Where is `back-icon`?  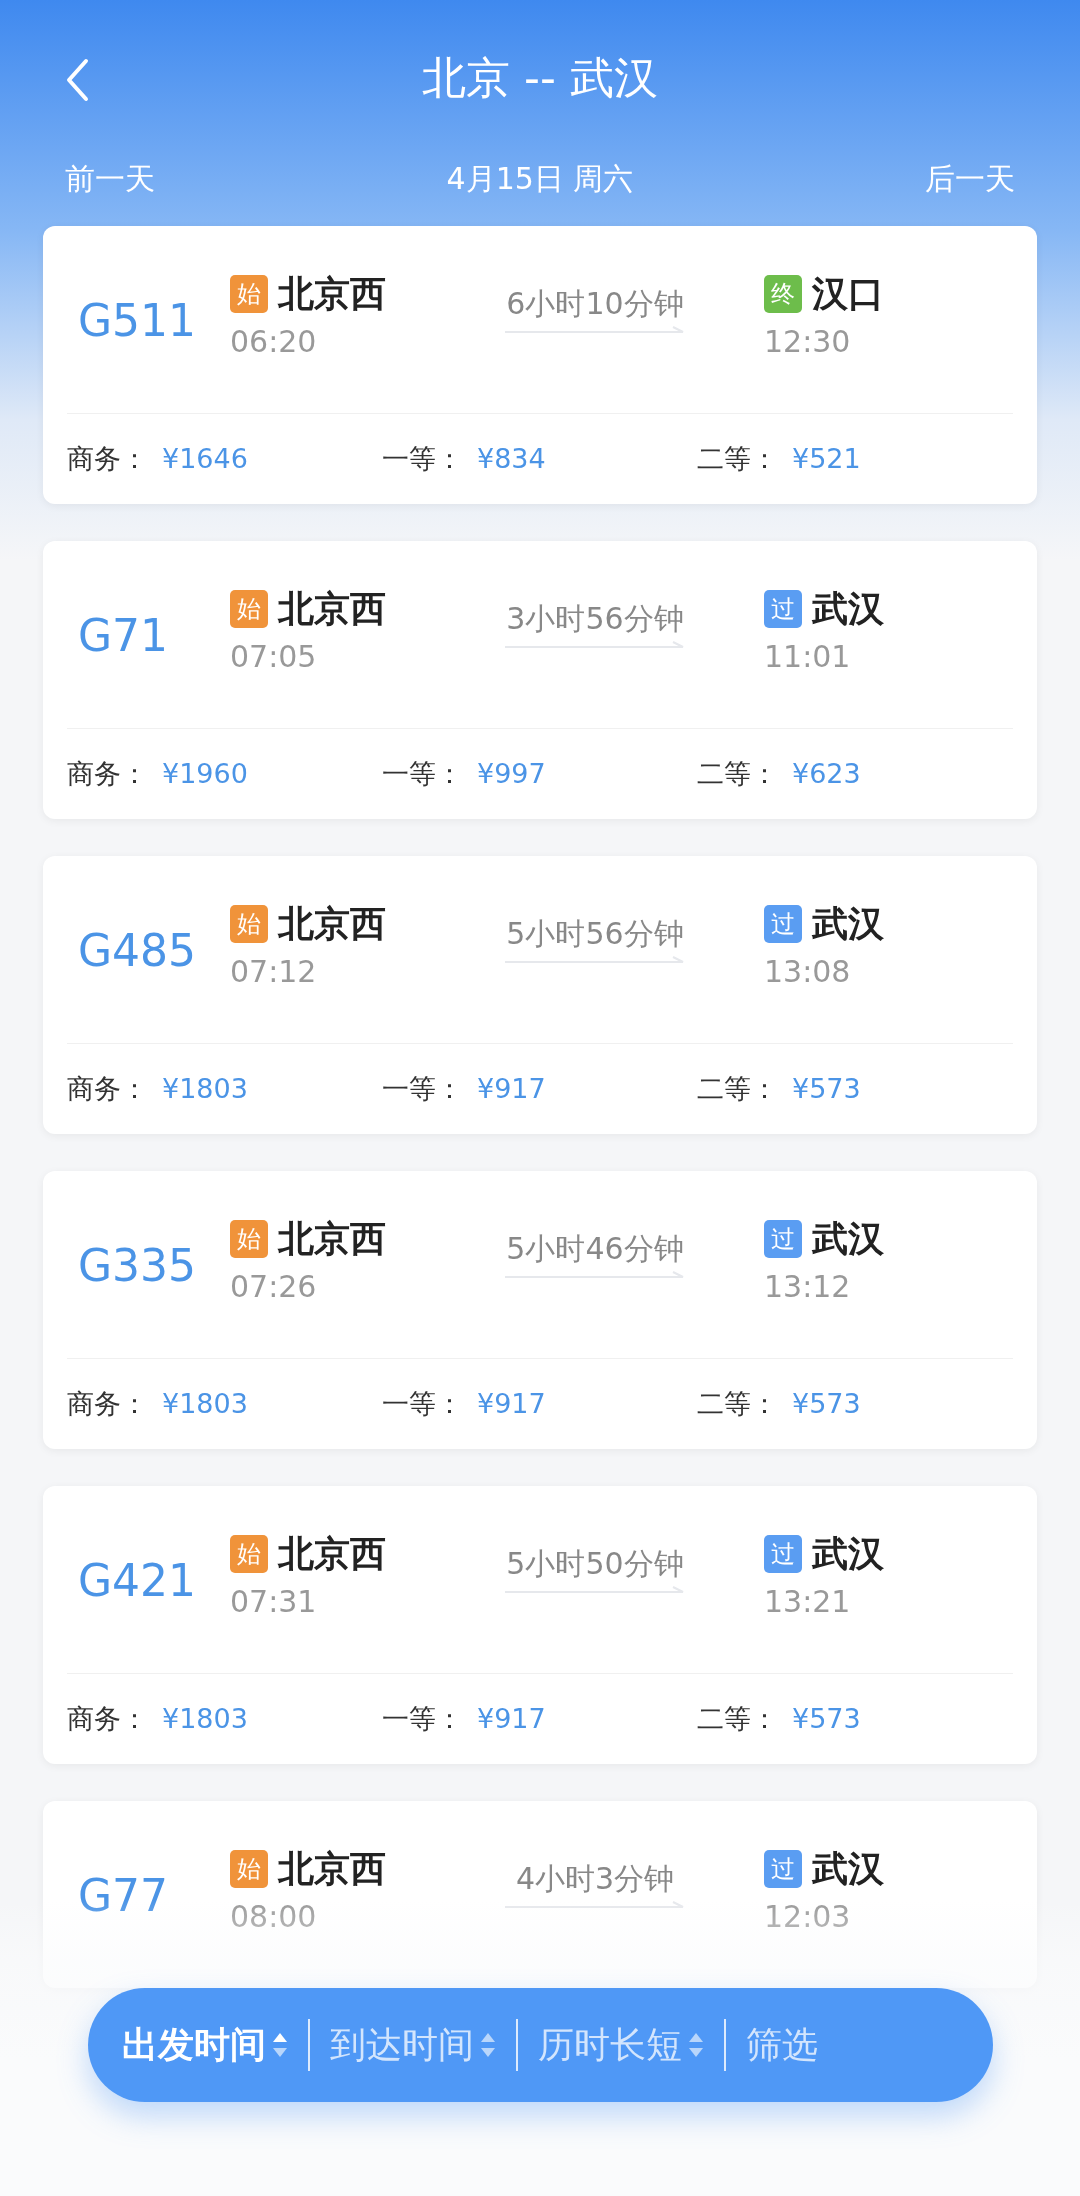 back-icon is located at coordinates (77, 80).